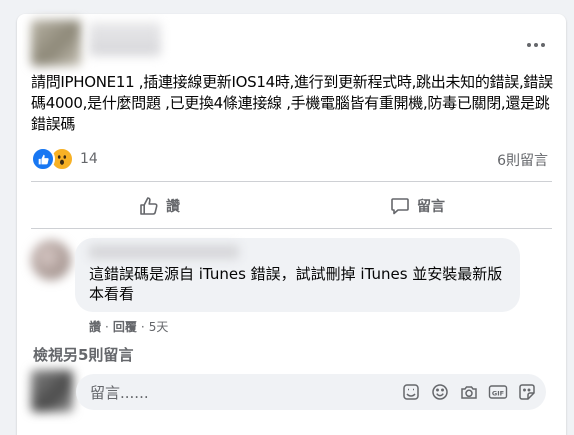 This screenshot has height=435, width=574. Describe the element at coordinates (522, 160) in the screenshot. I see `comment-count-link: 6則留言` at that location.